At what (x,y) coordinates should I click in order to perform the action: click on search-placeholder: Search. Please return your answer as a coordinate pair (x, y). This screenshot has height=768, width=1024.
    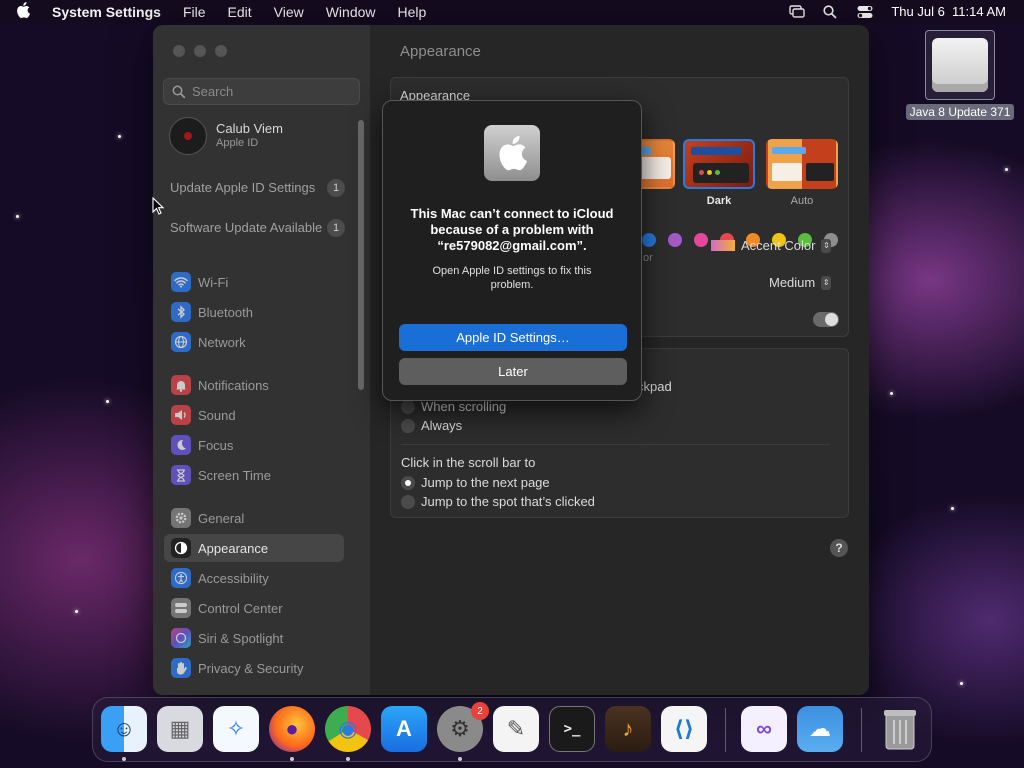
    Looking at the image, I should click on (213, 91).